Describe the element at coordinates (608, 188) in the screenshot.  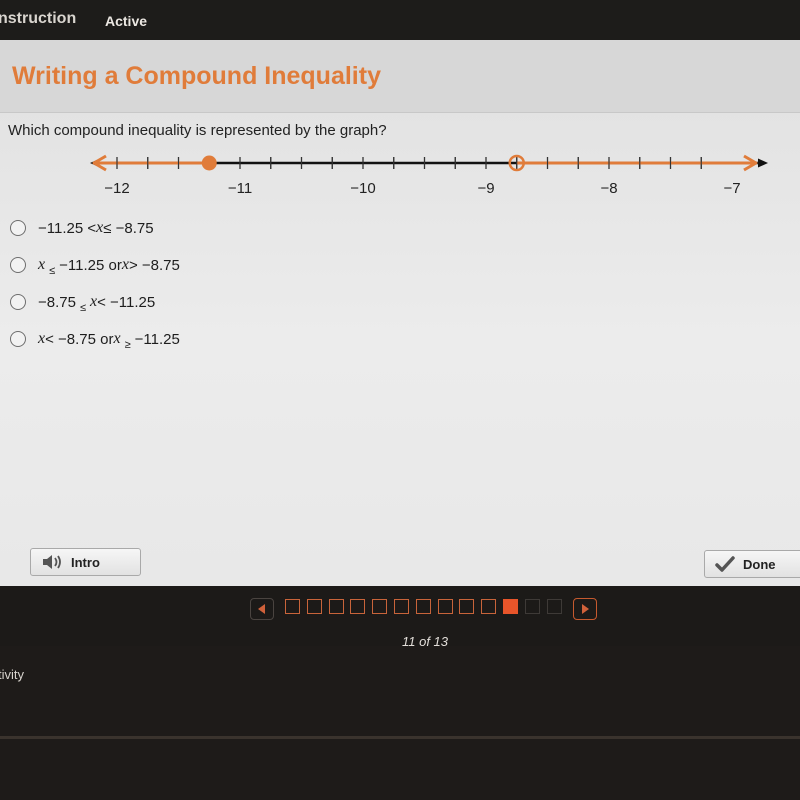
I see `tick-label: −8` at that location.